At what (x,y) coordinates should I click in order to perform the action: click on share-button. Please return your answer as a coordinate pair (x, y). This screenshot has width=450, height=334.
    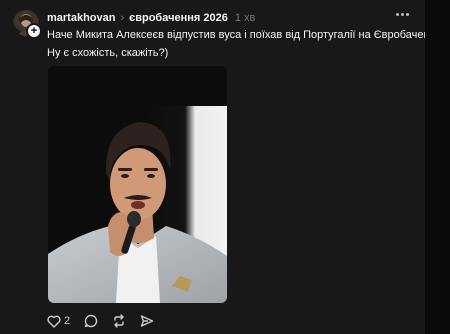
    Looking at the image, I should click on (147, 321).